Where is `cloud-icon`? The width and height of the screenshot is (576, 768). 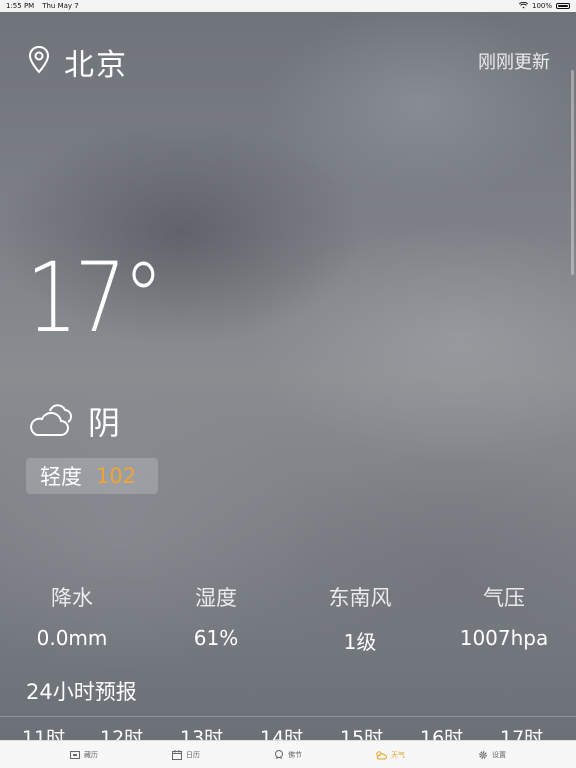
cloud-icon is located at coordinates (51, 421).